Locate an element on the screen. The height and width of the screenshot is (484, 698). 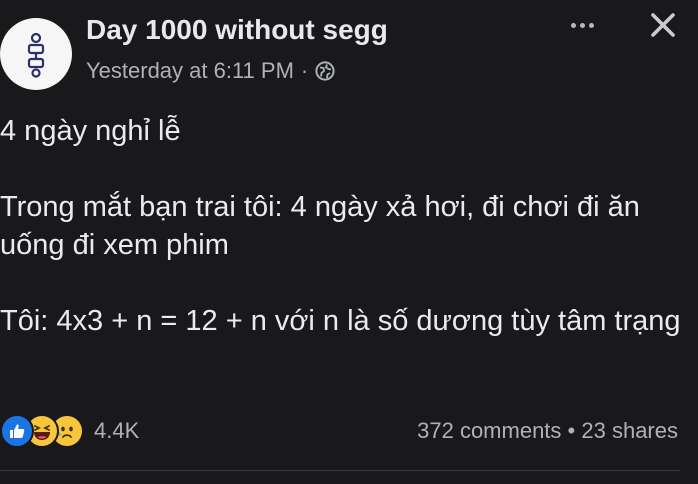
engagement-stats: 372 comments • 23 shares is located at coordinates (547, 431).